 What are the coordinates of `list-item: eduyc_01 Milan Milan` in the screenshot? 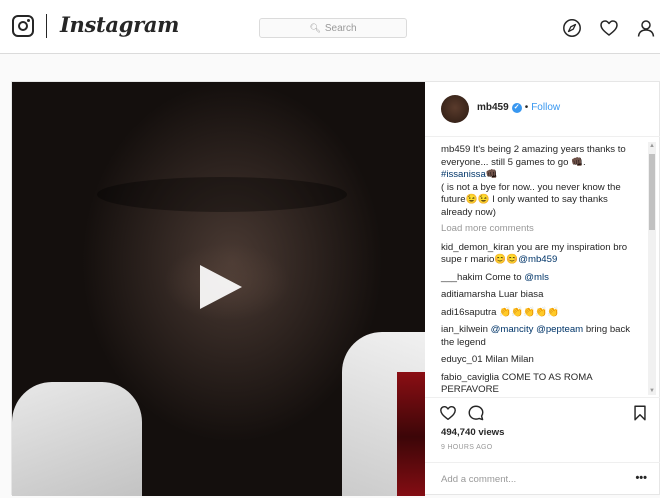 It's located at (539, 360).